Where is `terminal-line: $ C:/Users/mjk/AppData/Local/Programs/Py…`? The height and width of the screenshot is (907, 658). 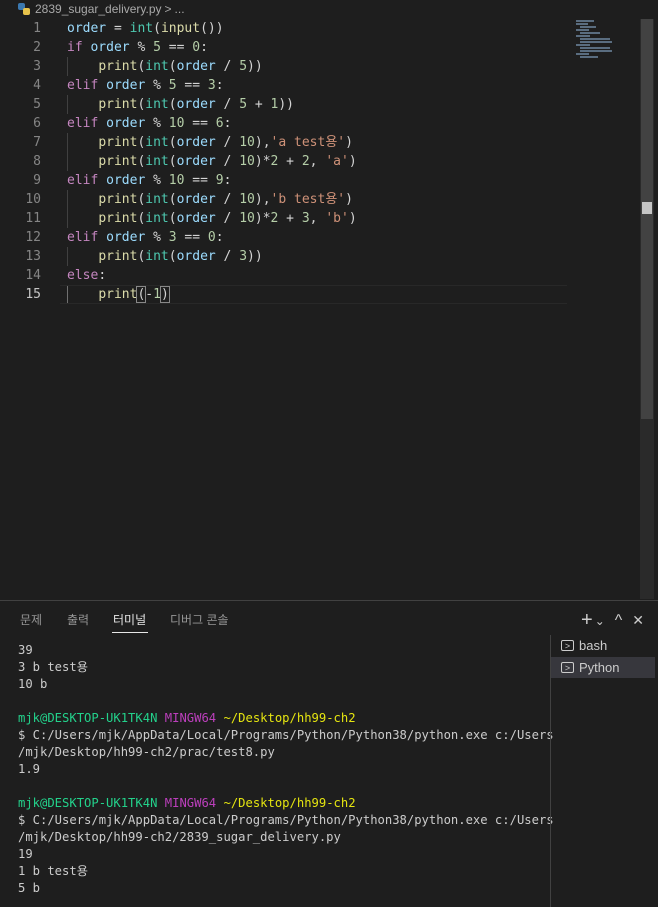
terminal-line: $ C:/Users/mjk/AppData/Local/Programs/Py… is located at coordinates (286, 820).